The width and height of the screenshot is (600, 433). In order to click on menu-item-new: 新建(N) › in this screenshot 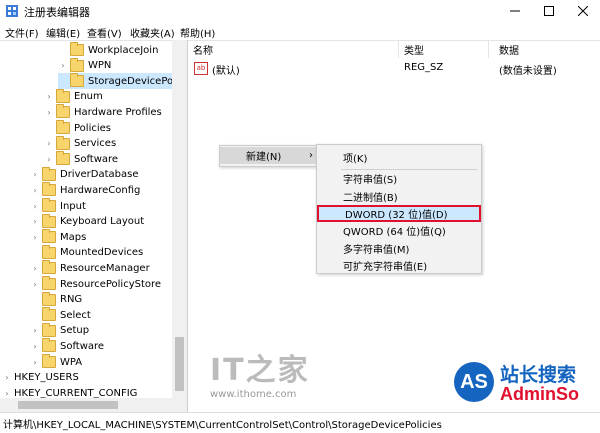, I will do `click(269, 155)`.